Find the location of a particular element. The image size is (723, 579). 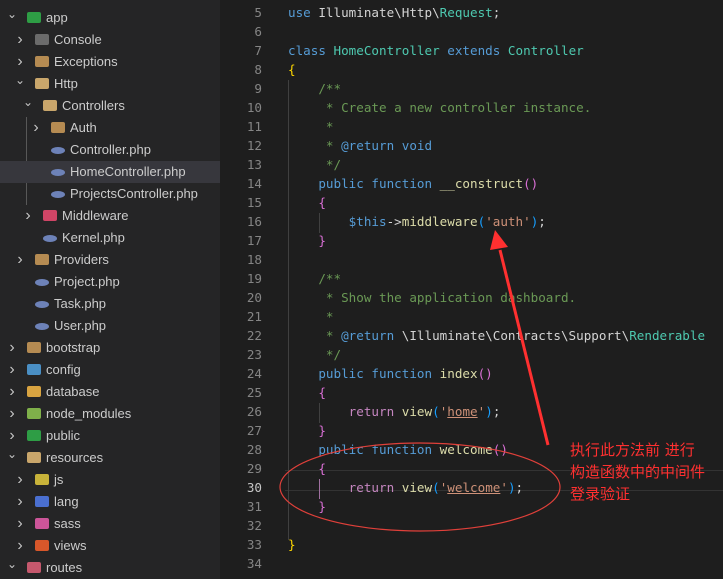

explorer-folder: › lang is located at coordinates (110, 502).